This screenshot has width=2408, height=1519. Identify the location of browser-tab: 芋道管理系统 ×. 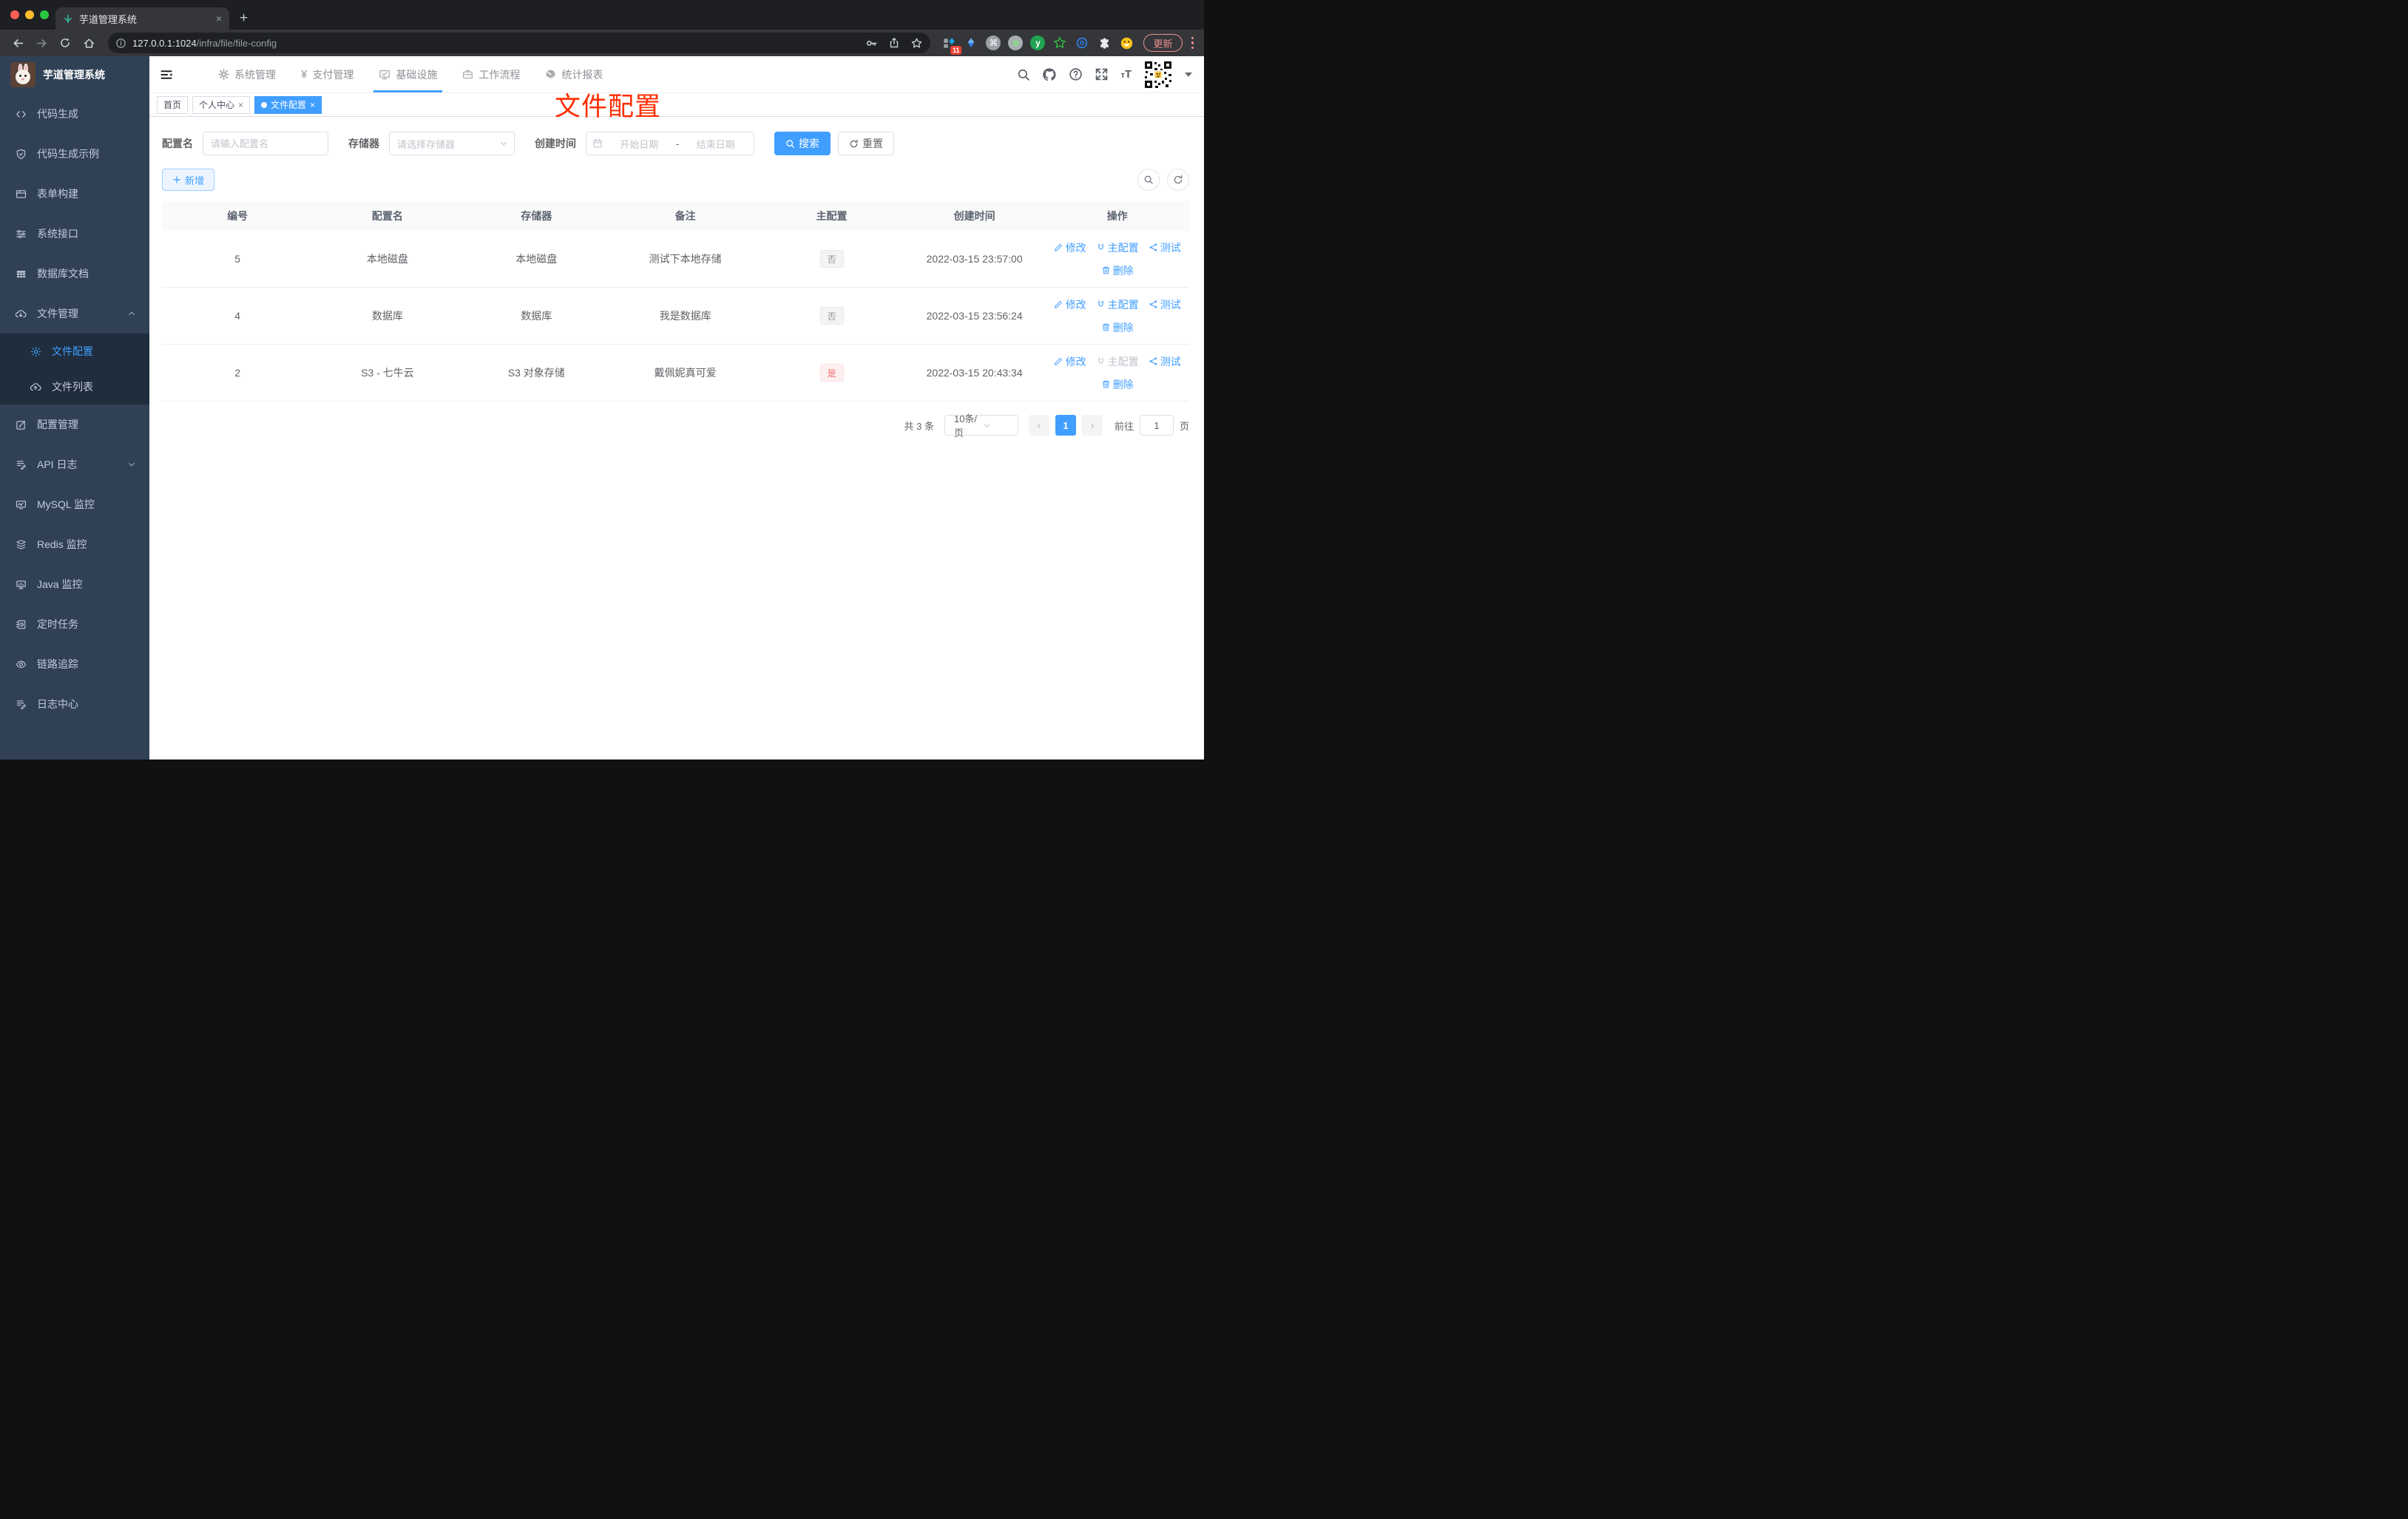
(142, 18).